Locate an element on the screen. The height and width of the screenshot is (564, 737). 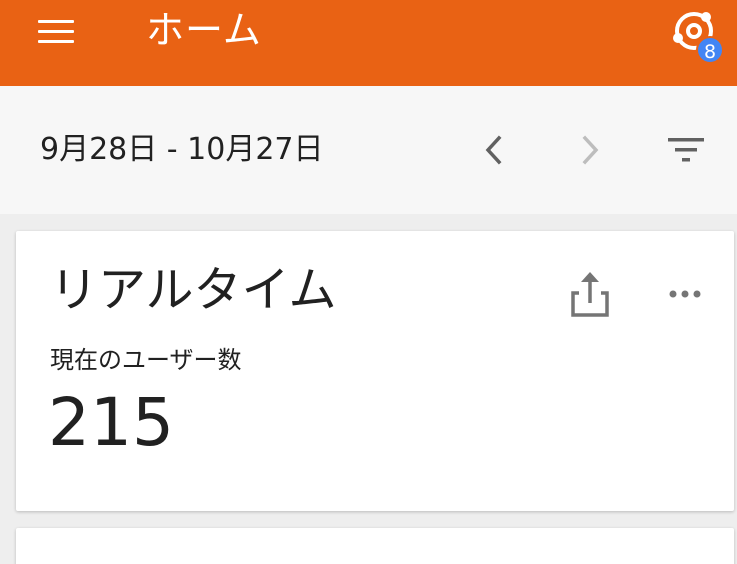
menu-button is located at coordinates (56, 31).